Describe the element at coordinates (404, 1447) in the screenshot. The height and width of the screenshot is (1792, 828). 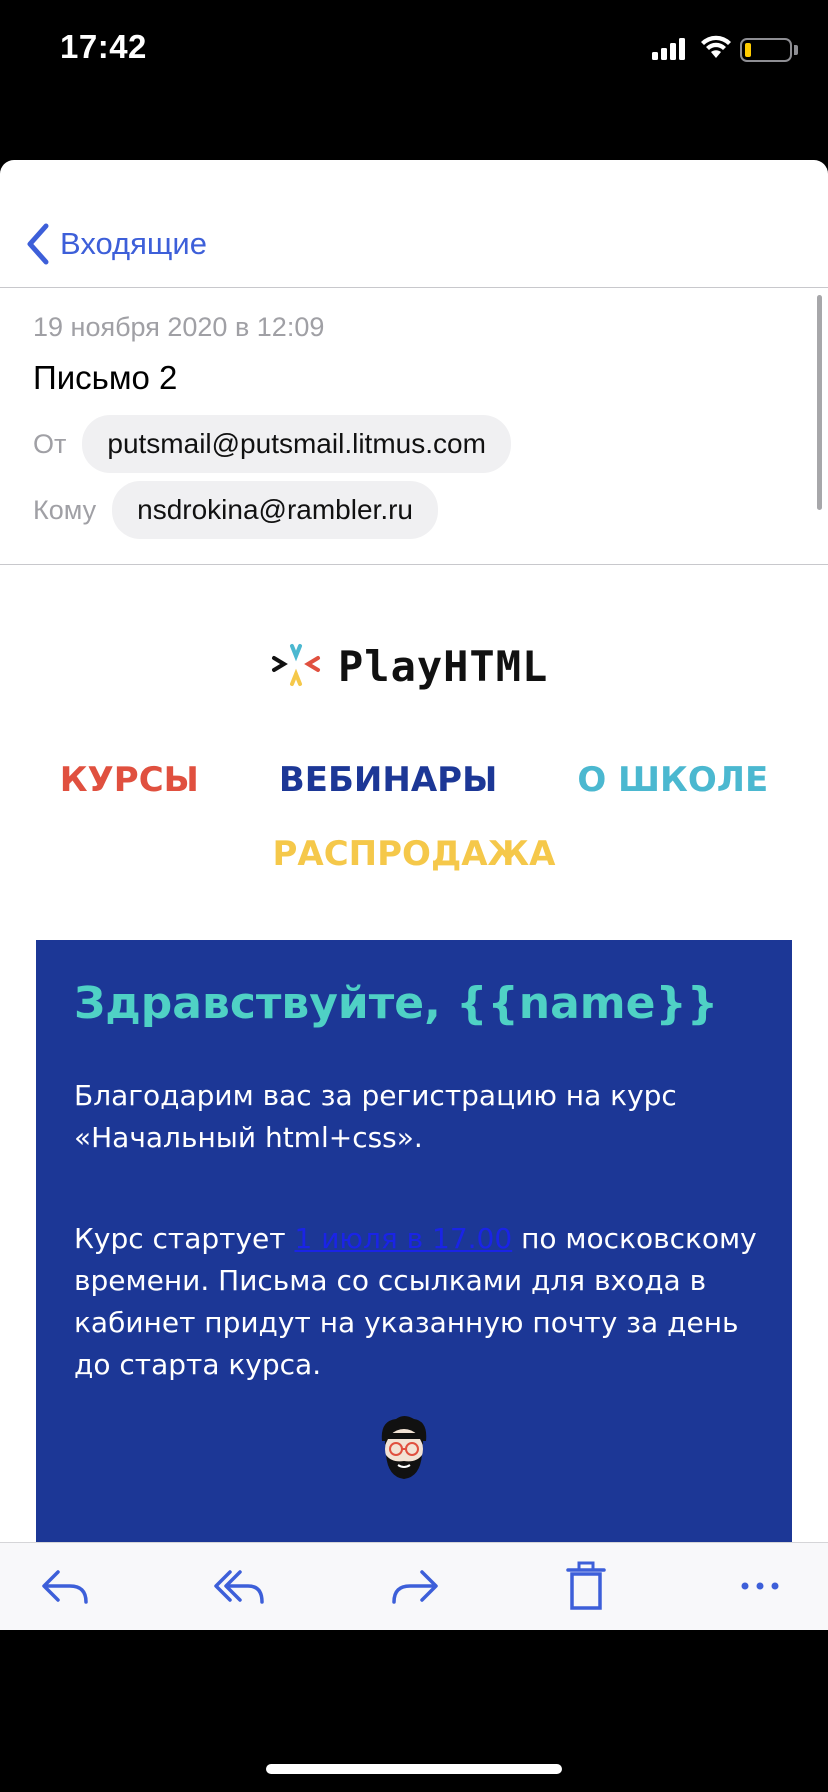
I see `teacher-avatar-illustration` at that location.